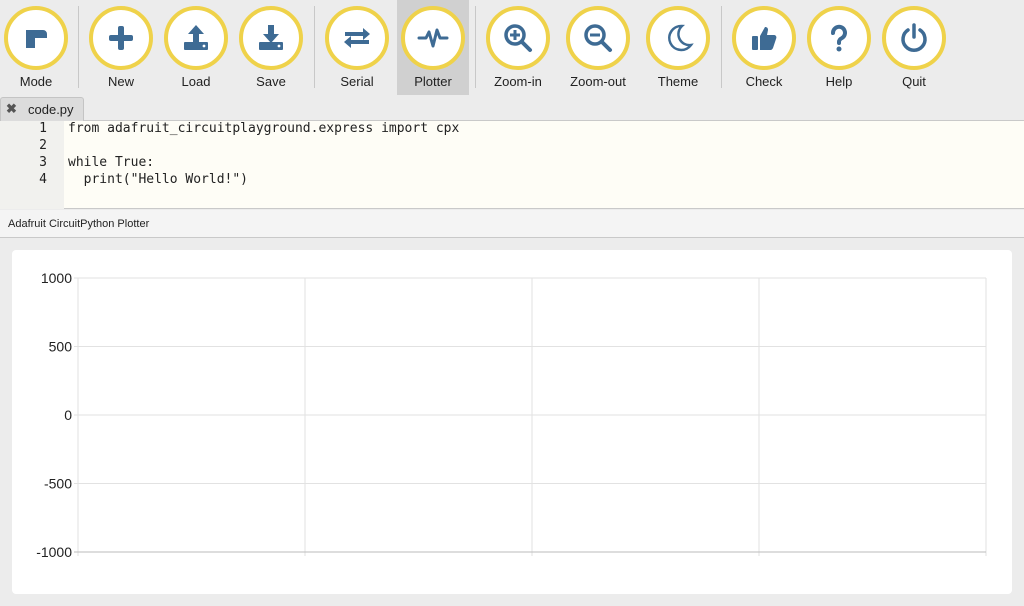 The image size is (1024, 606). Describe the element at coordinates (61, 347) in the screenshot. I see `y-axis-tick-label: 500` at that location.